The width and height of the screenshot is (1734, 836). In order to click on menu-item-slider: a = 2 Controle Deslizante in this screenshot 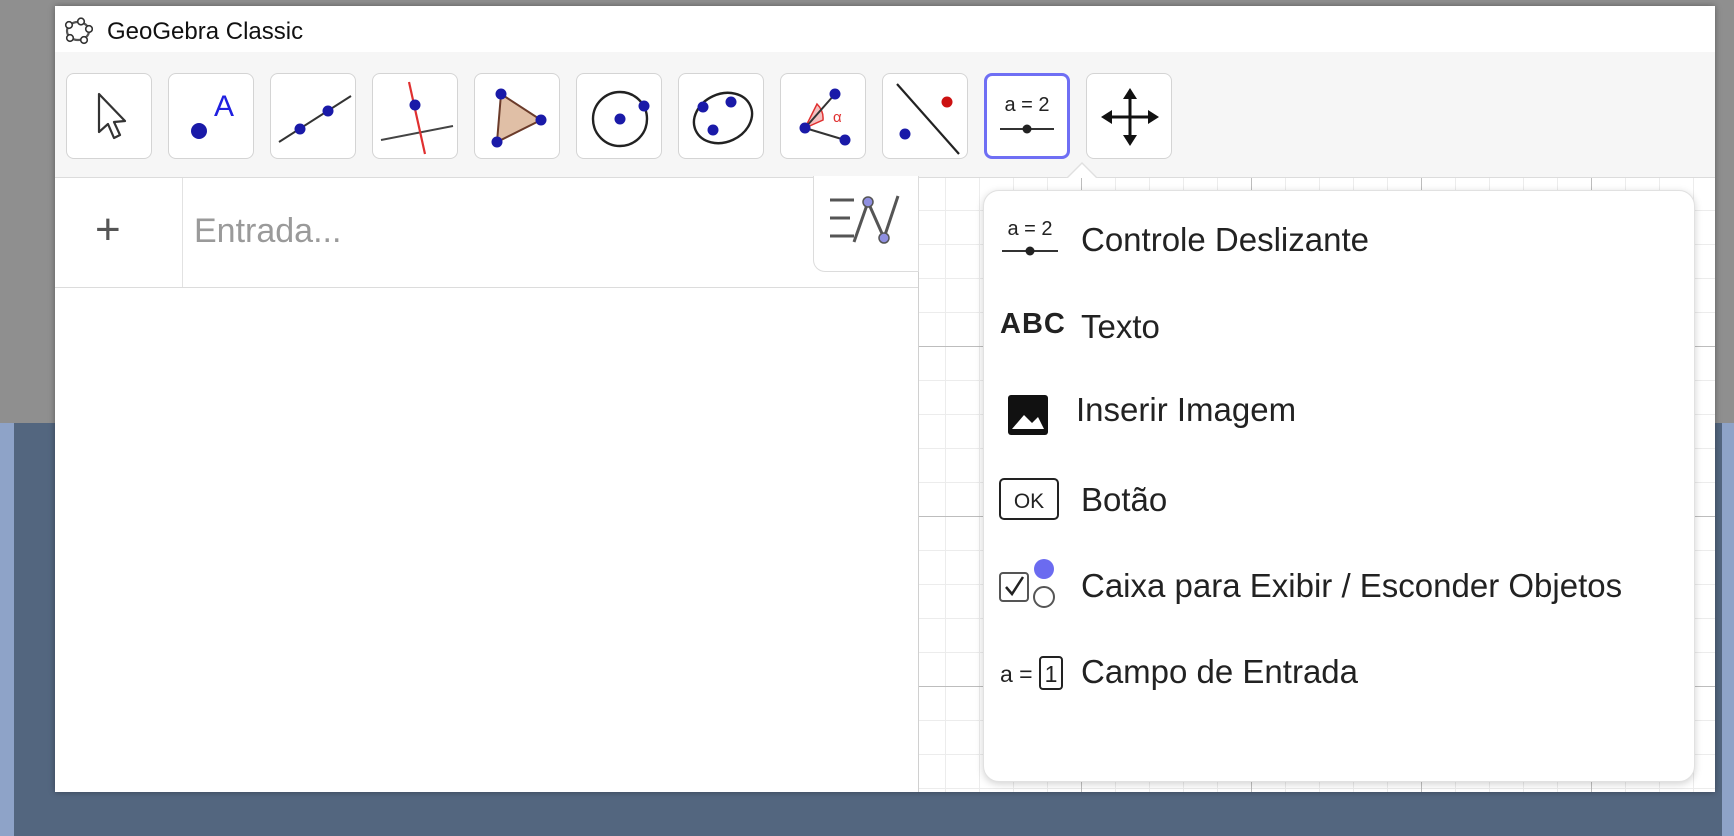, I will do `click(1339, 239)`.